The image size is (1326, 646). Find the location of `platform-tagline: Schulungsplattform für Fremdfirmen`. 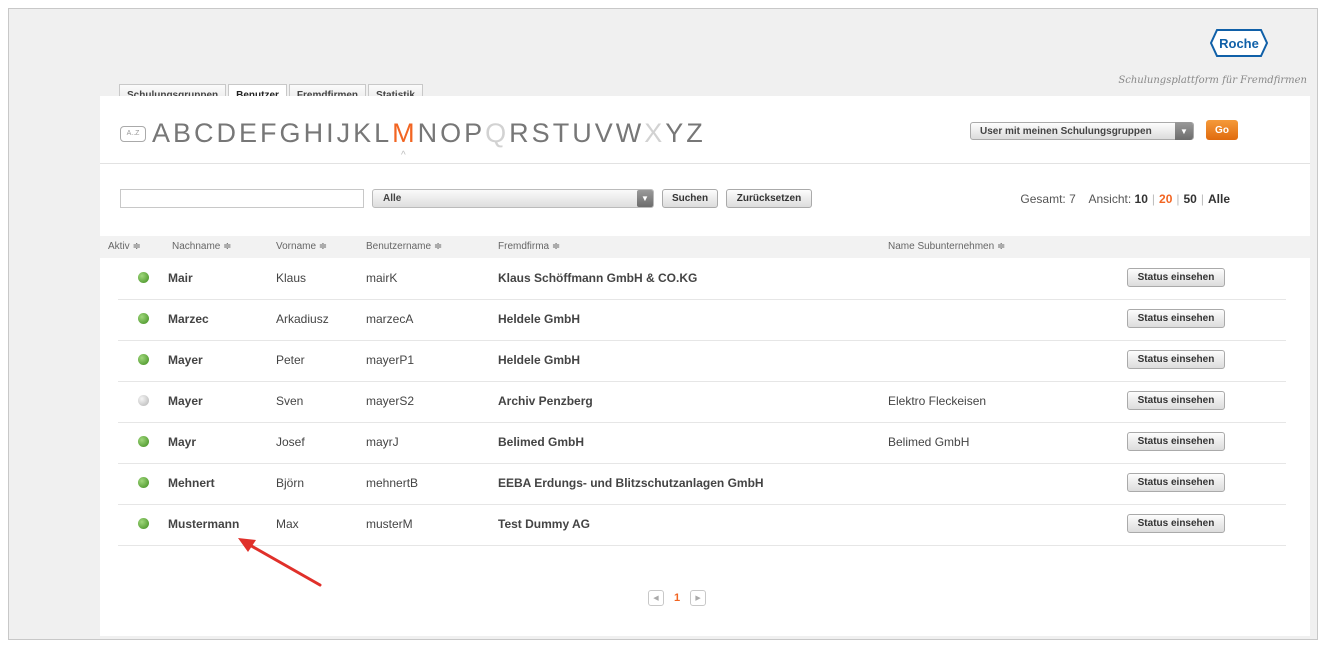

platform-tagline: Schulungsplattform für Fremdfirmen is located at coordinates (1212, 80).